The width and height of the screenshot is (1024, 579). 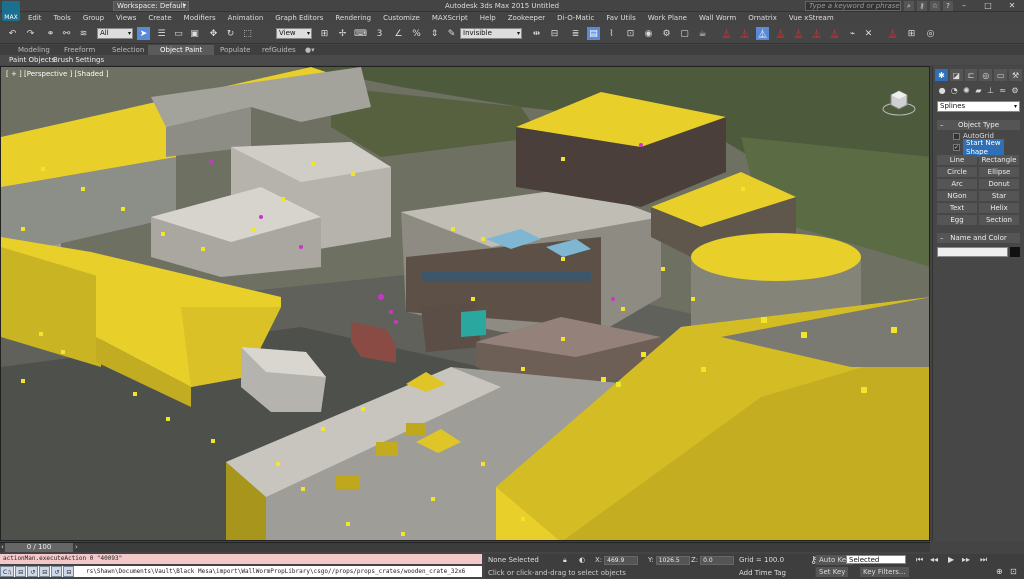 What do you see at coordinates (954, 91) in the screenshot?
I see `shapes-icon: ◔` at bounding box center [954, 91].